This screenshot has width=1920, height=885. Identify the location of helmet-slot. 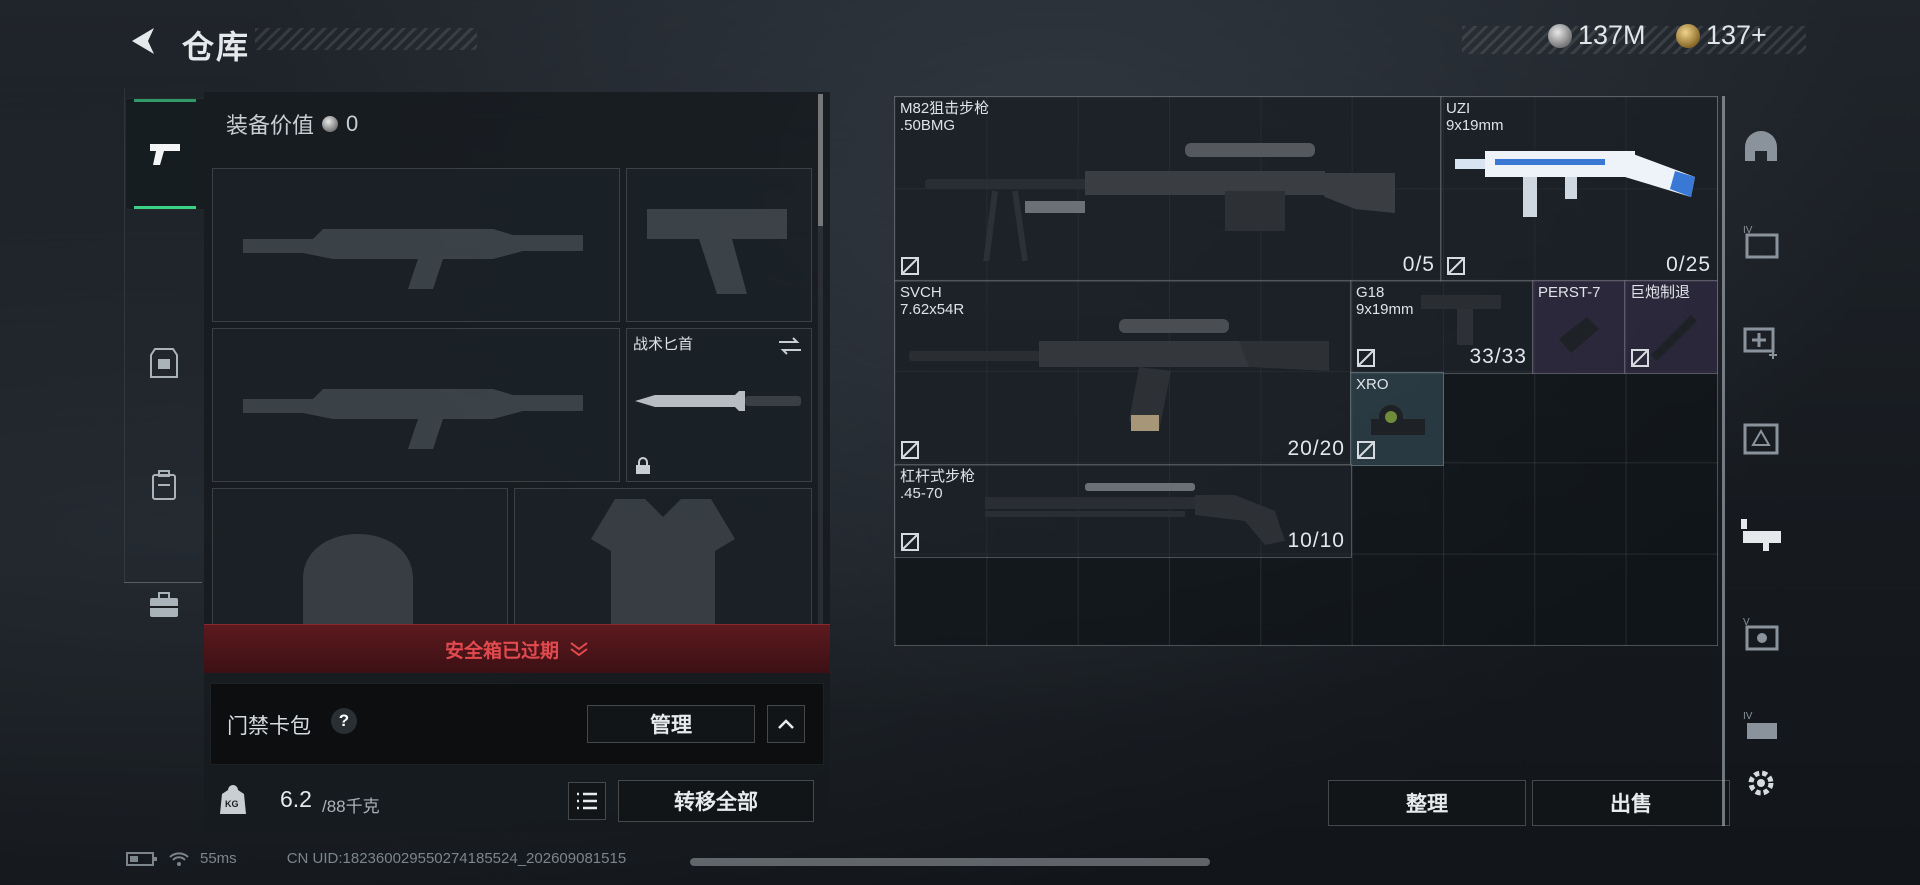
(360, 557).